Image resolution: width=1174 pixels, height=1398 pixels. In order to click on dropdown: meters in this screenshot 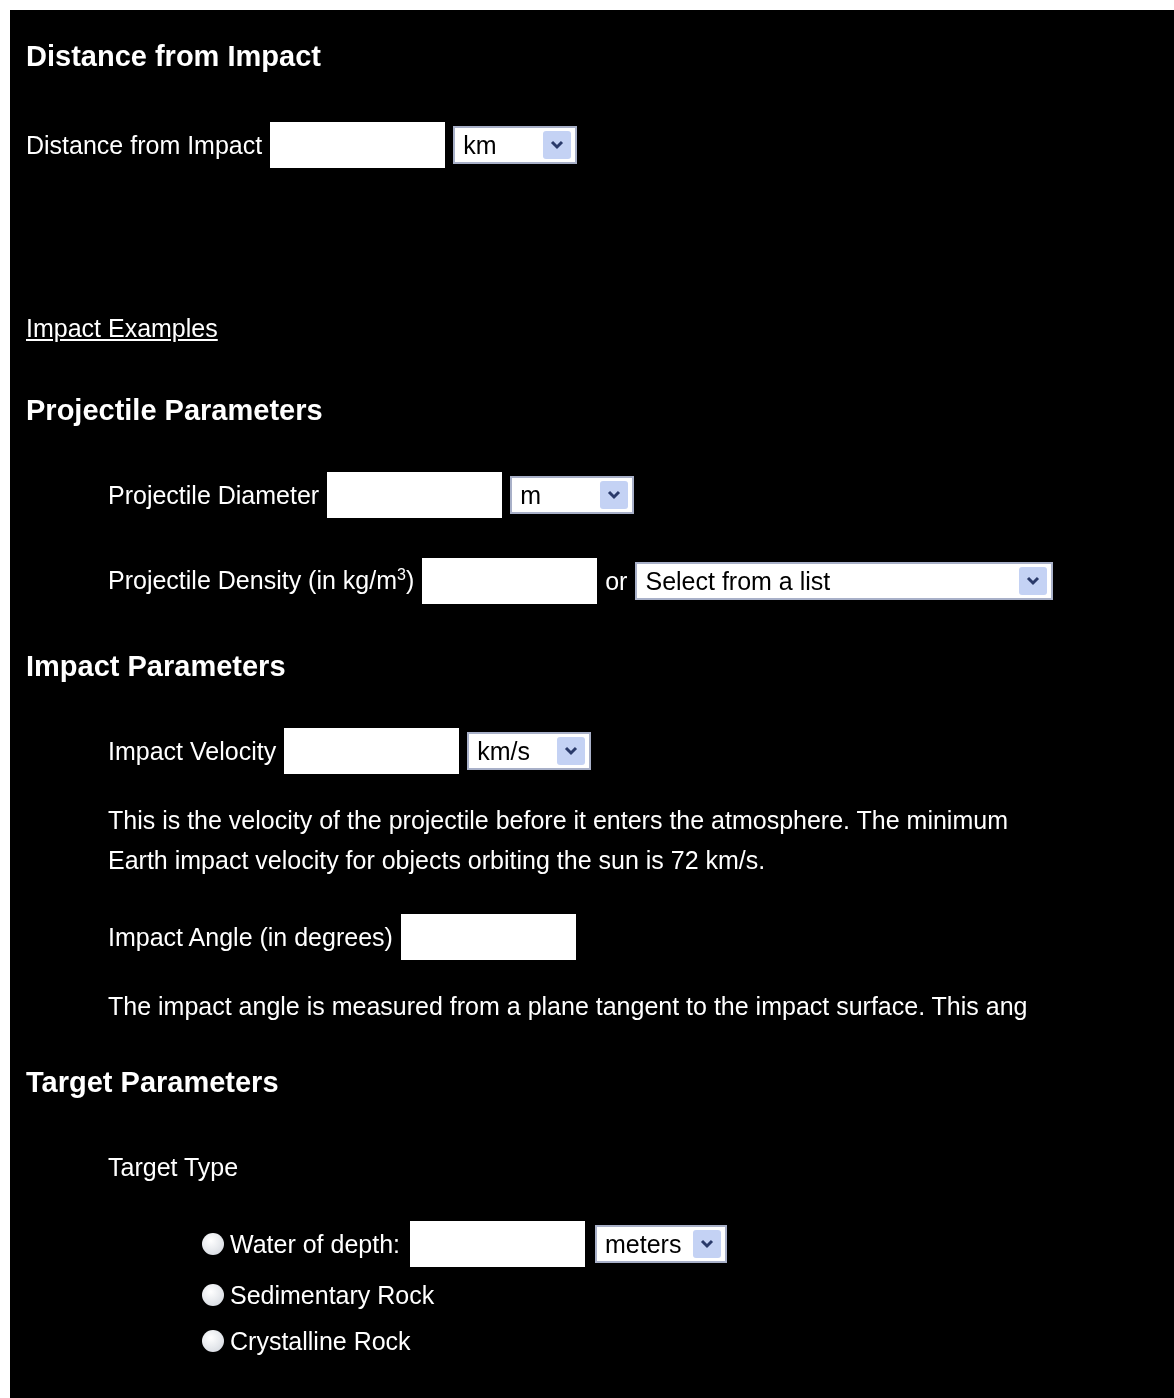, I will do `click(661, 1244)`.